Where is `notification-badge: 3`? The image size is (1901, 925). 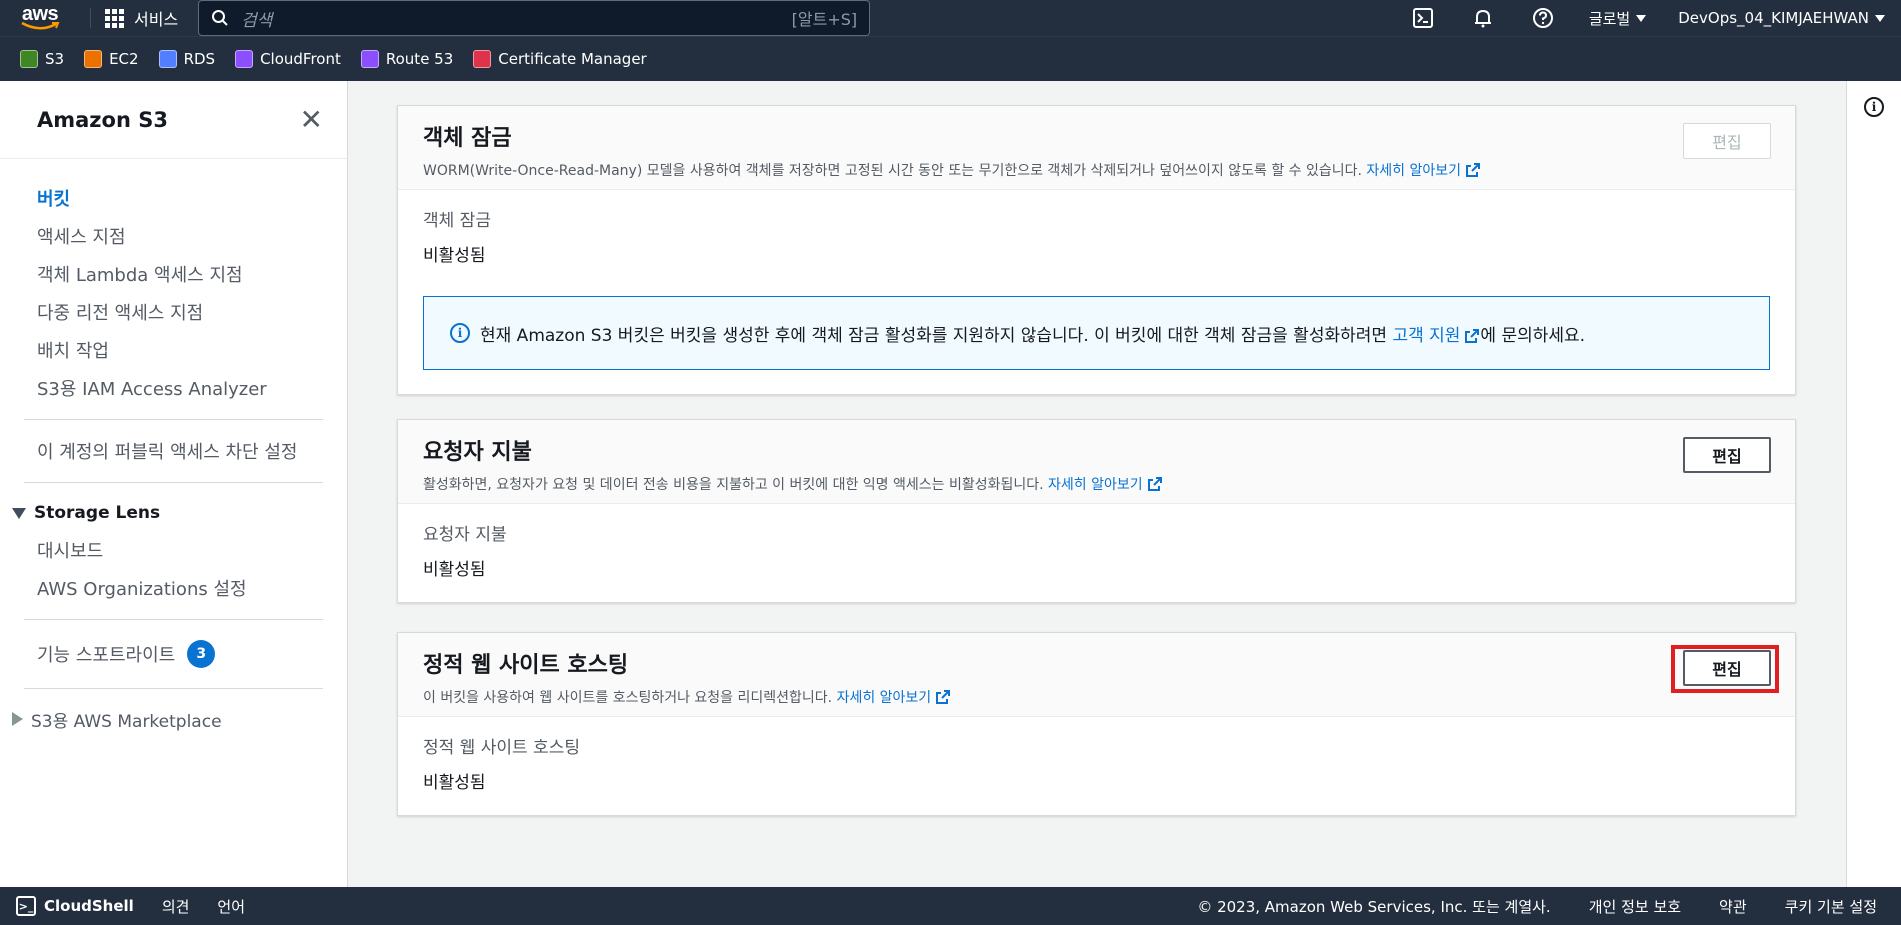
notification-badge: 3 is located at coordinates (201, 654).